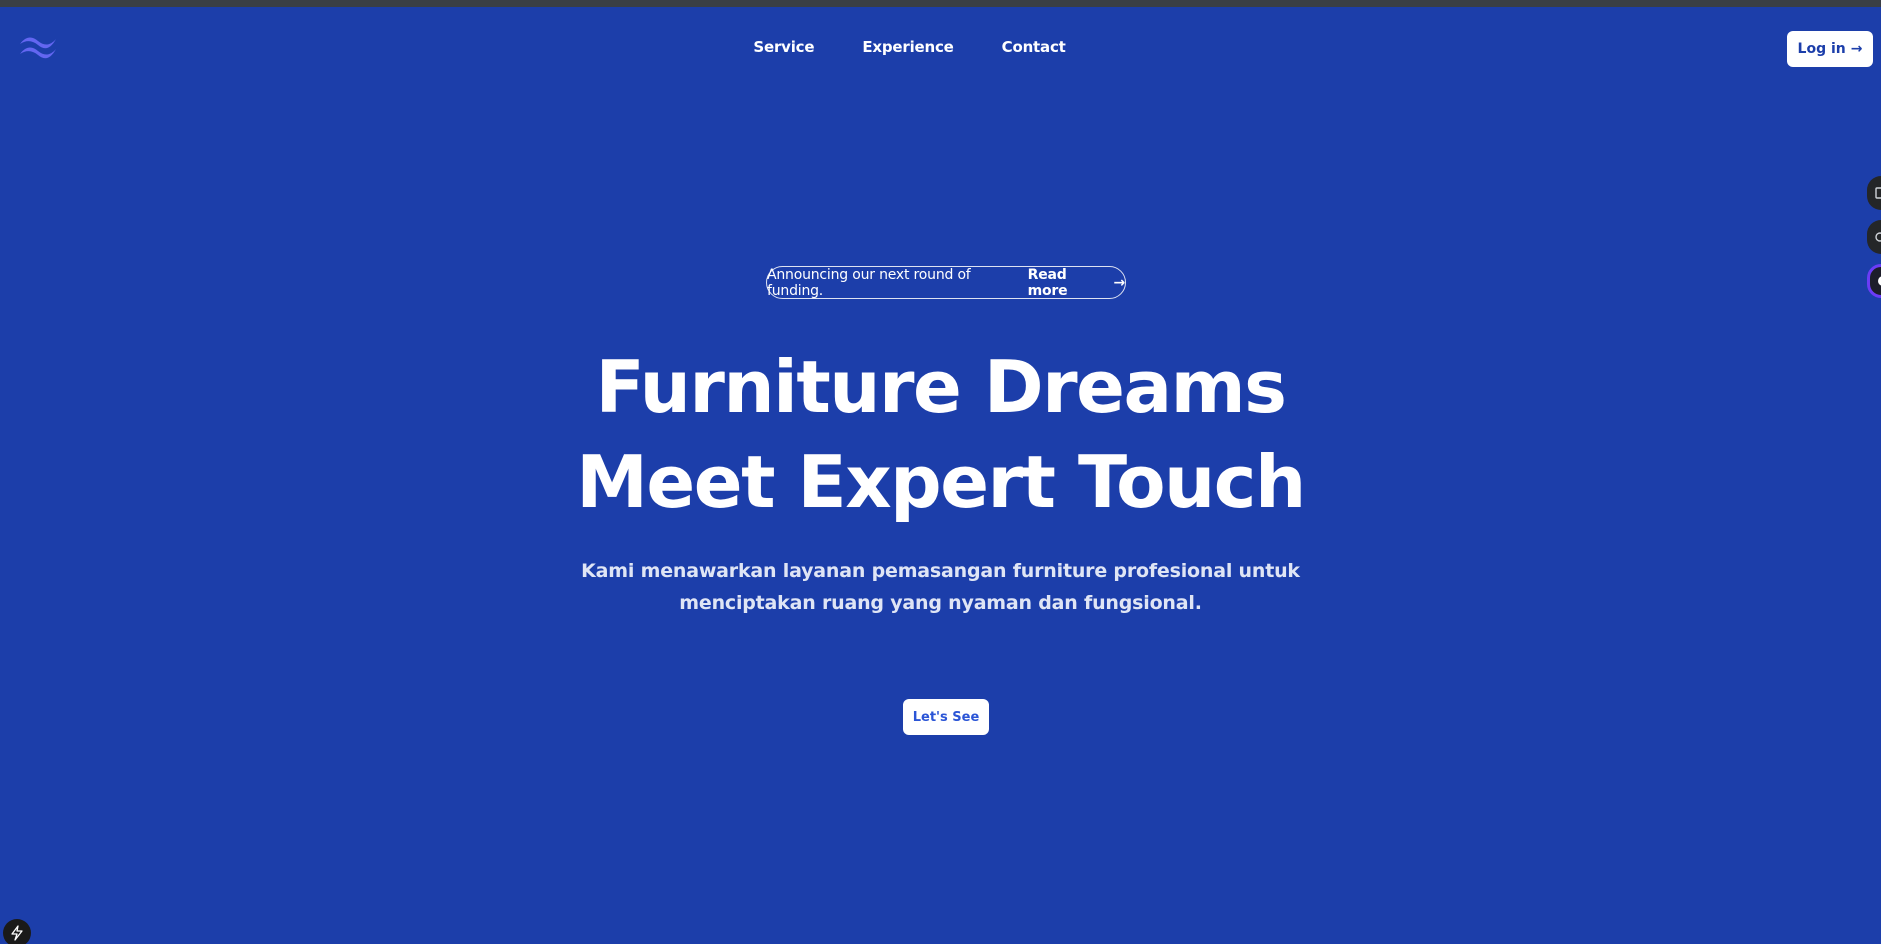 The image size is (1881, 944). What do you see at coordinates (1878, 193) in the screenshot?
I see `ext-icon-1-glyph` at bounding box center [1878, 193].